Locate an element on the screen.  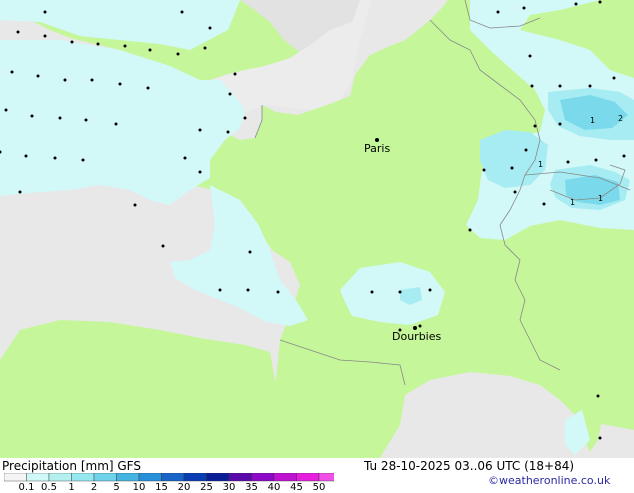
legend-tick-label: 30 is located at coordinates (229, 487).